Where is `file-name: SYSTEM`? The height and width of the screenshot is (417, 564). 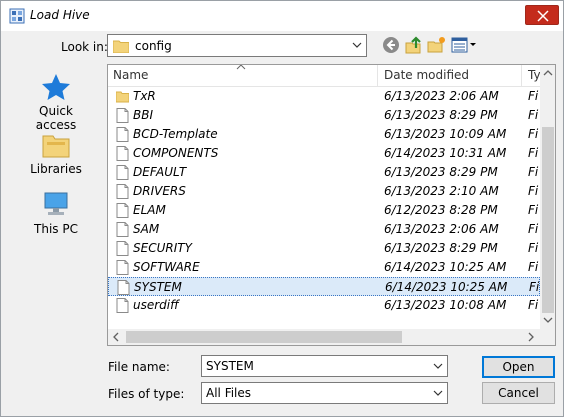 file-name: SYSTEM is located at coordinates (158, 287).